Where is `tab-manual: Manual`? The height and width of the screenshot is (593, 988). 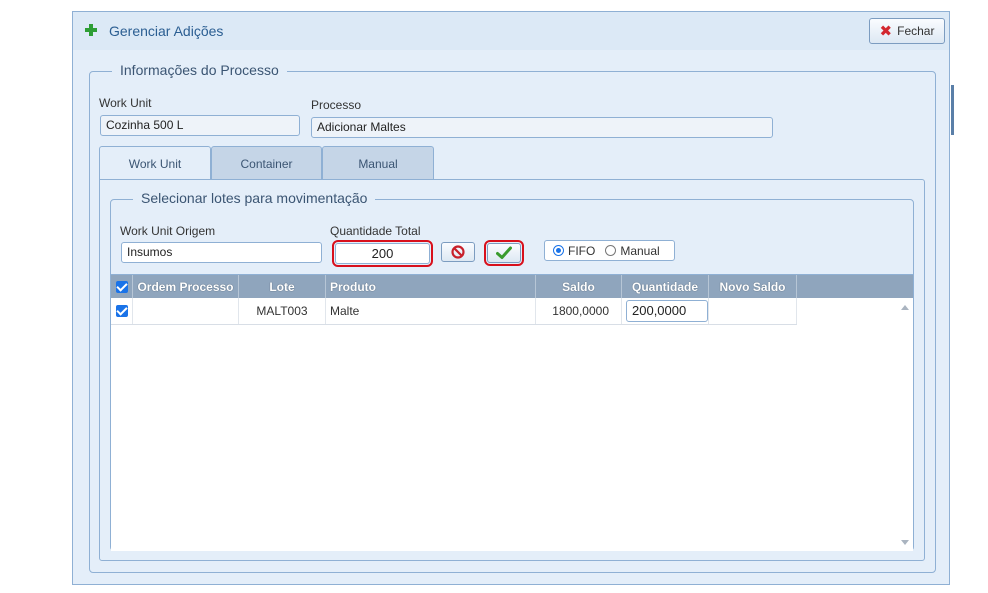
tab-manual: Manual is located at coordinates (378, 163).